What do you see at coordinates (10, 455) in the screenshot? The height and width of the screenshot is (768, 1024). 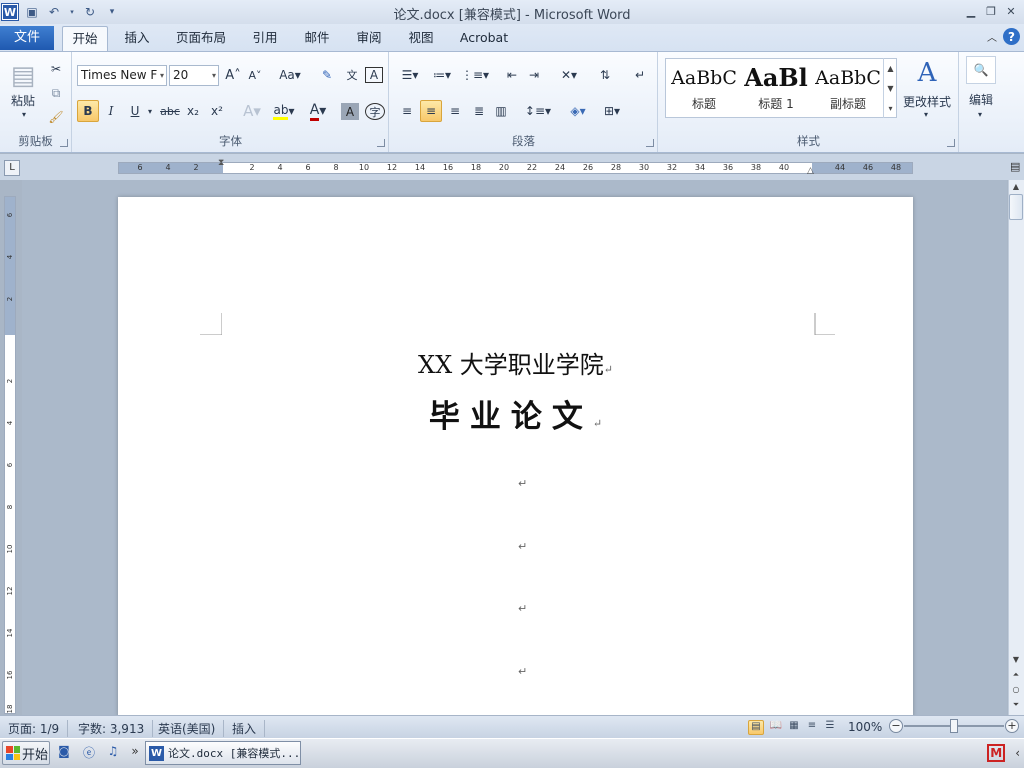 I see `vertical-ruler: 6 4 2 2 4 6 8 10 12 14 16 18` at bounding box center [10, 455].